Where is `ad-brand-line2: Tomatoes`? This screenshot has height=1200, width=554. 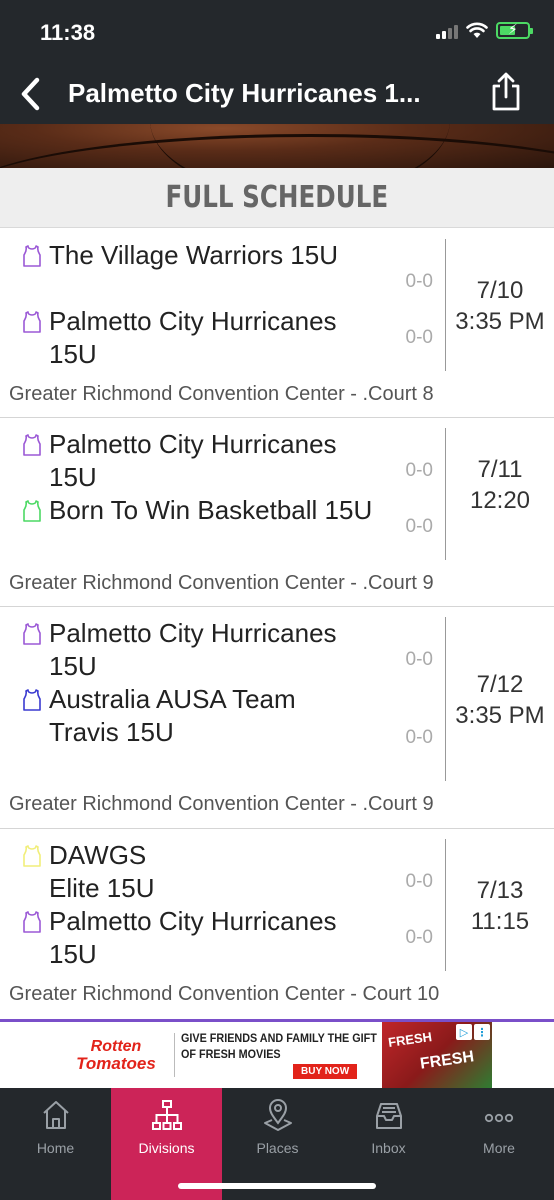
ad-brand-line2: Tomatoes is located at coordinates (116, 1063).